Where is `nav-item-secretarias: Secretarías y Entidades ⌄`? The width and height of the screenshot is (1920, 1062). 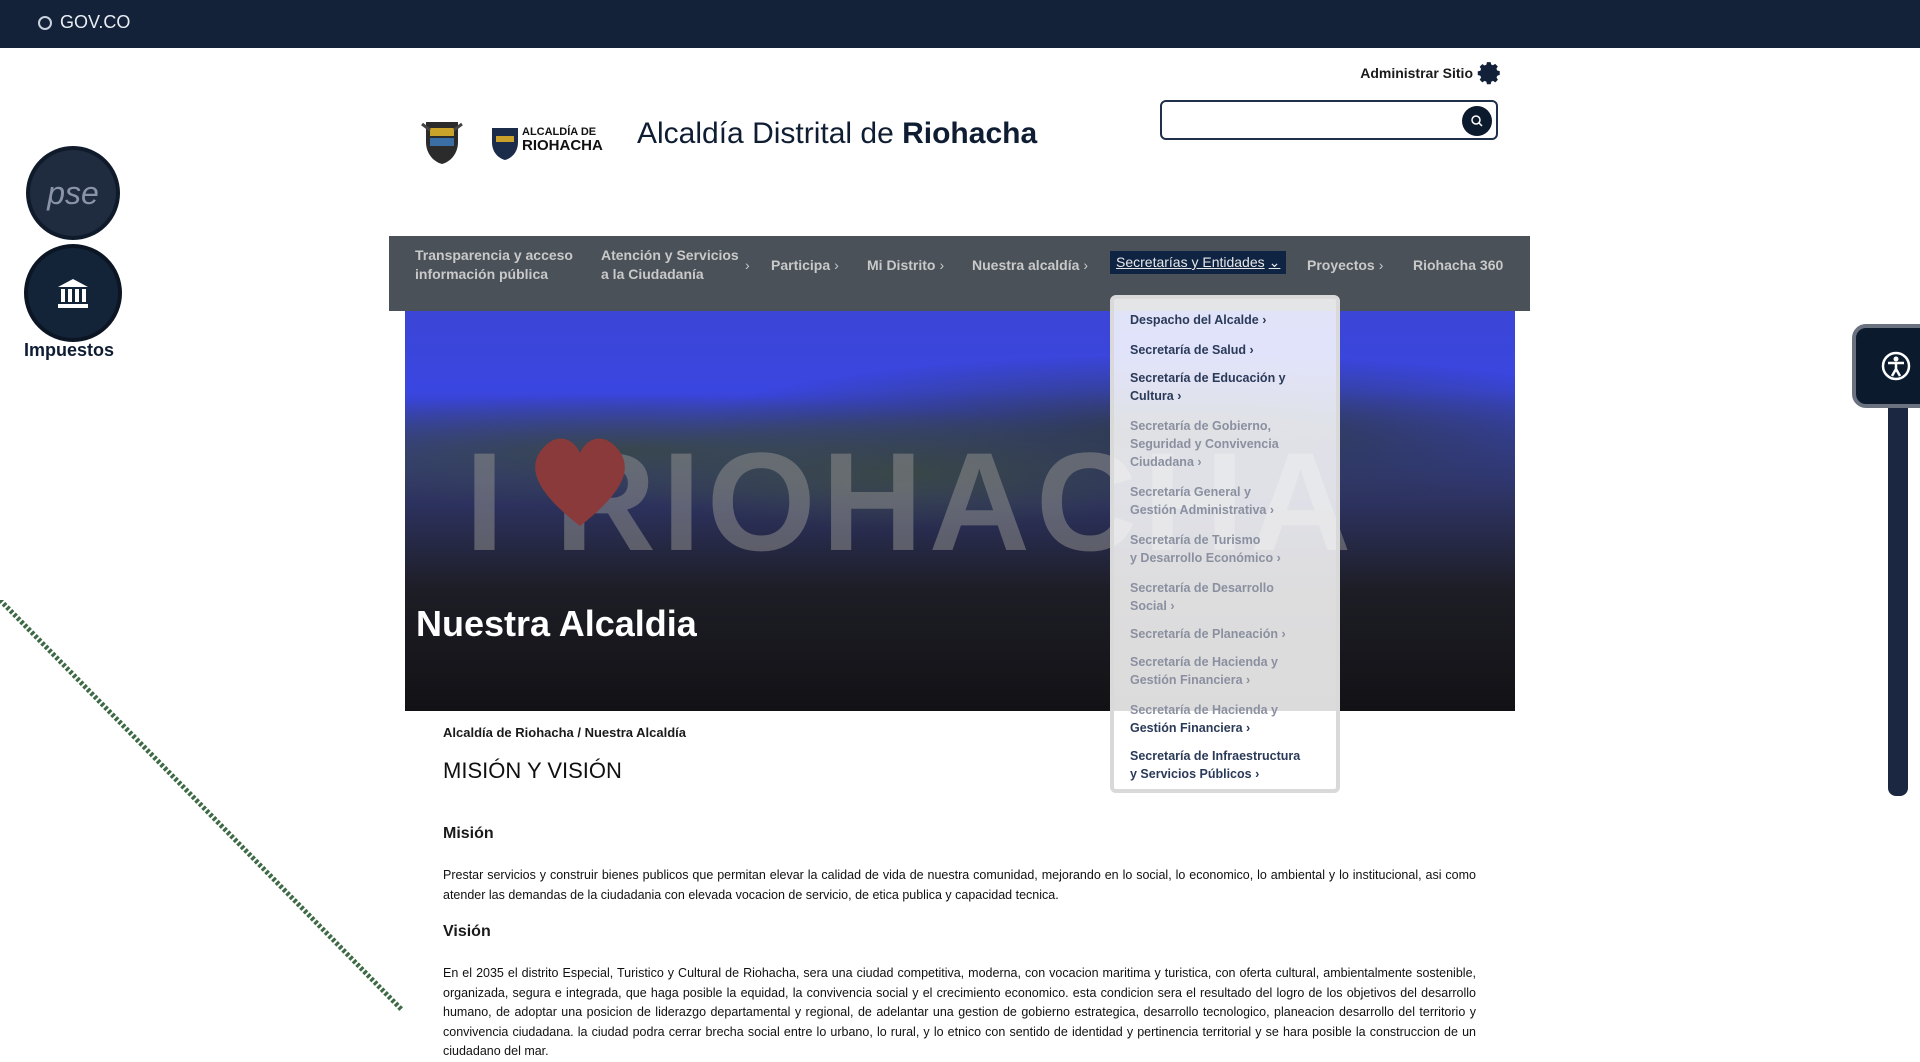
nav-item-secretarias: Secretarías y Entidades ⌄ is located at coordinates (1198, 262).